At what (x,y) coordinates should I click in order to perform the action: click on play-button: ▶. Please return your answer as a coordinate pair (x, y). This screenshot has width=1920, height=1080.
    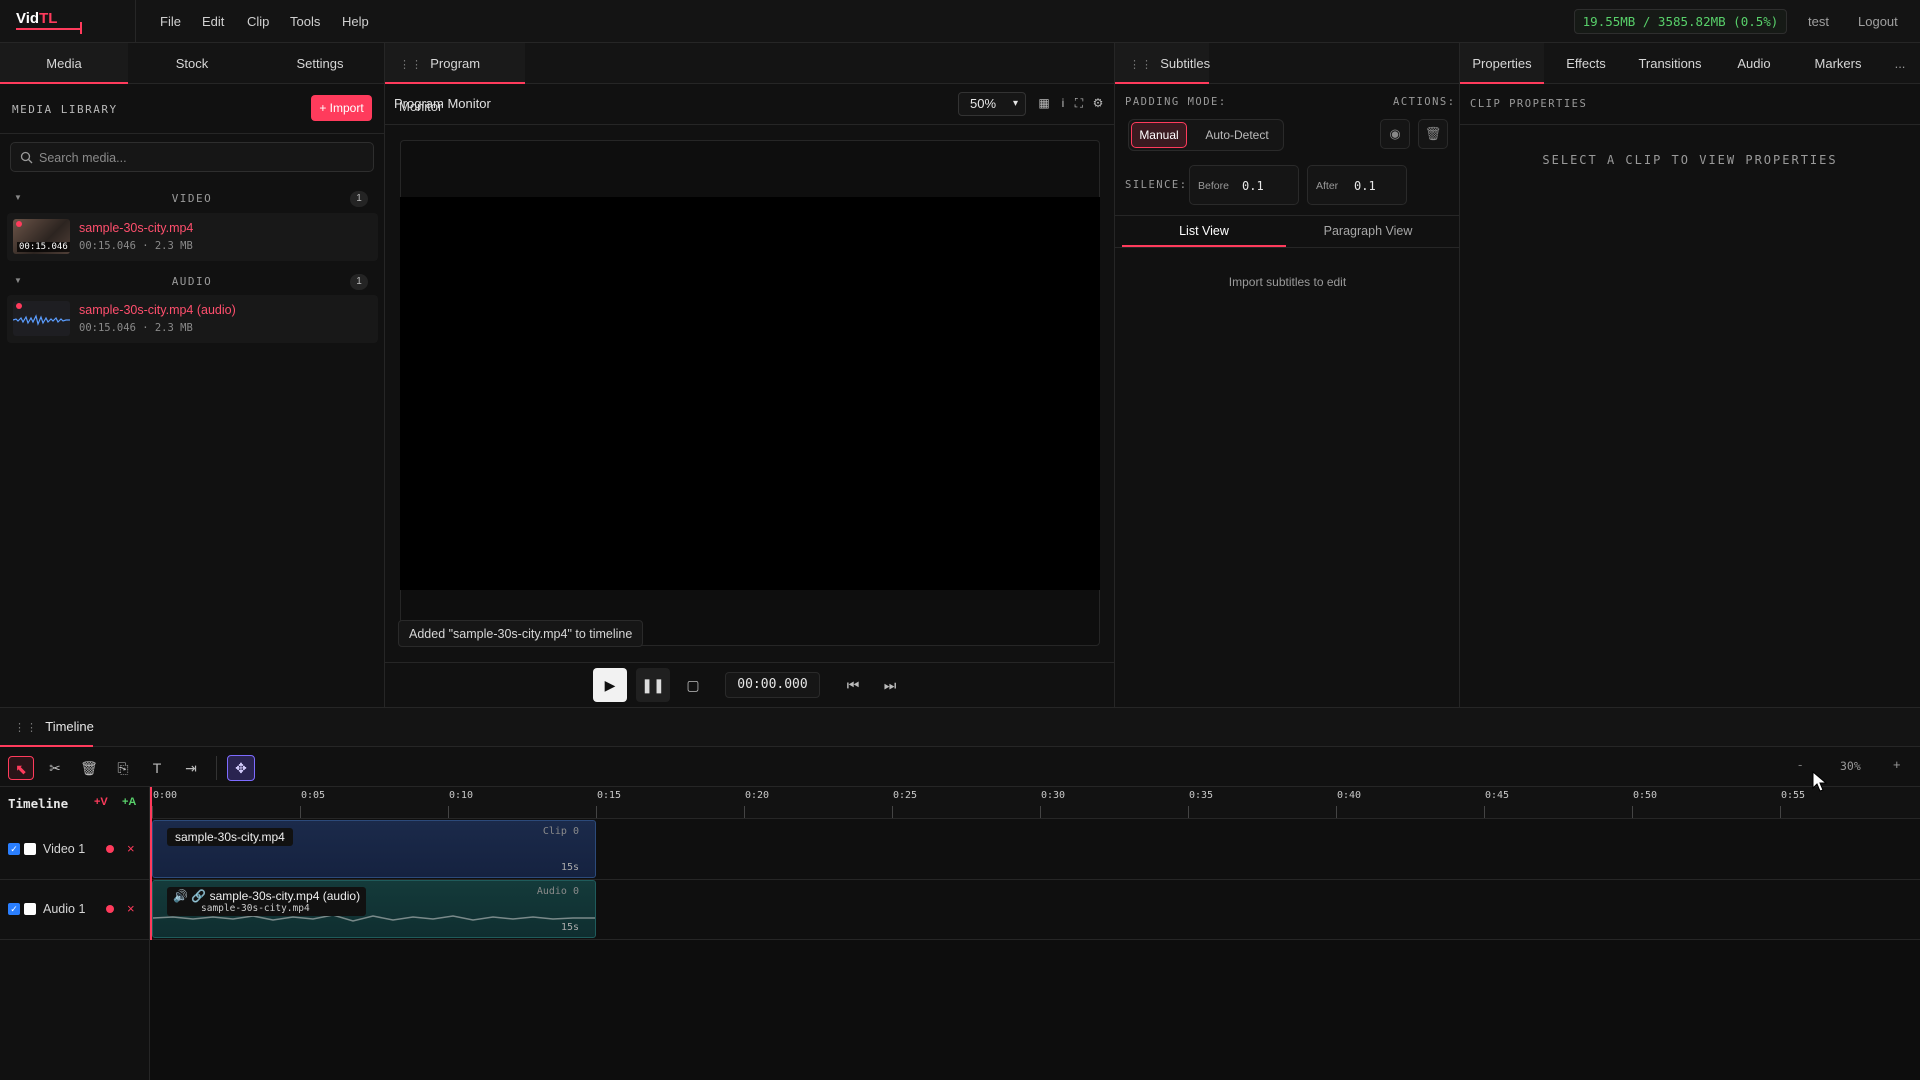
    Looking at the image, I should click on (610, 685).